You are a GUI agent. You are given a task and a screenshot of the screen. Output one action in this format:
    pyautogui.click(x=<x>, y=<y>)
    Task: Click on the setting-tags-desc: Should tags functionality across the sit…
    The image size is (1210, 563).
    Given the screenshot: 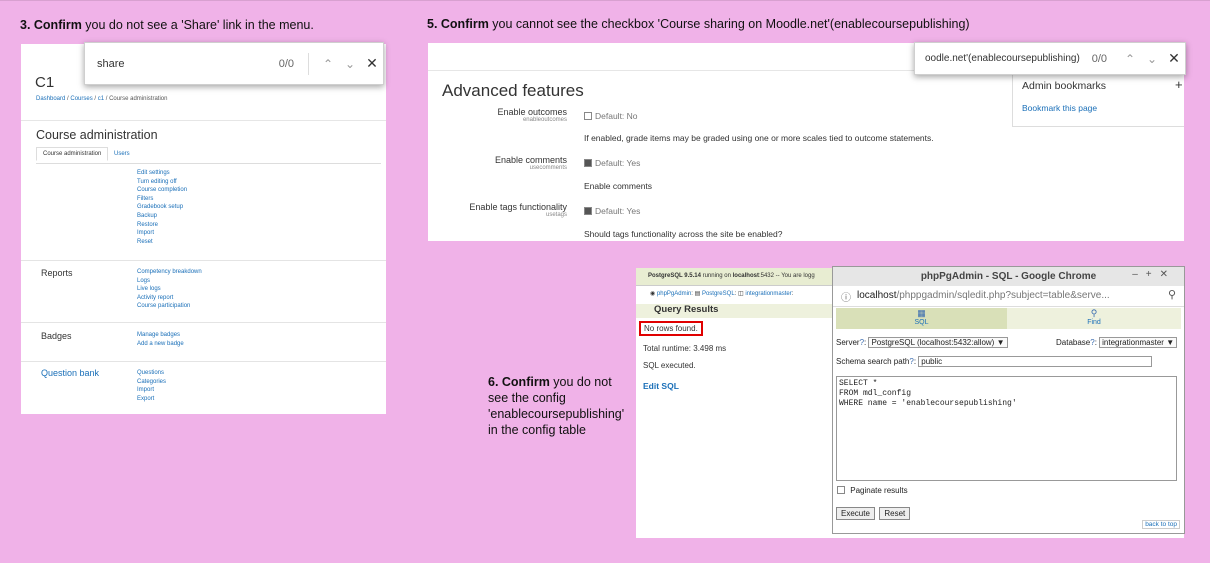 What is the action you would take?
    pyautogui.click(x=683, y=234)
    